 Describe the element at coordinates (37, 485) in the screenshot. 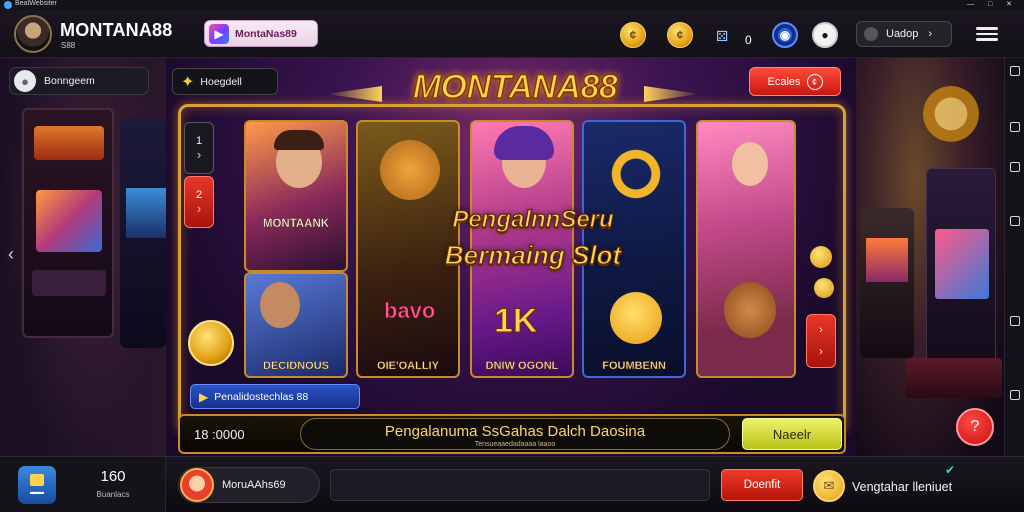

I see `wallet-app-icon: ▬▬` at that location.